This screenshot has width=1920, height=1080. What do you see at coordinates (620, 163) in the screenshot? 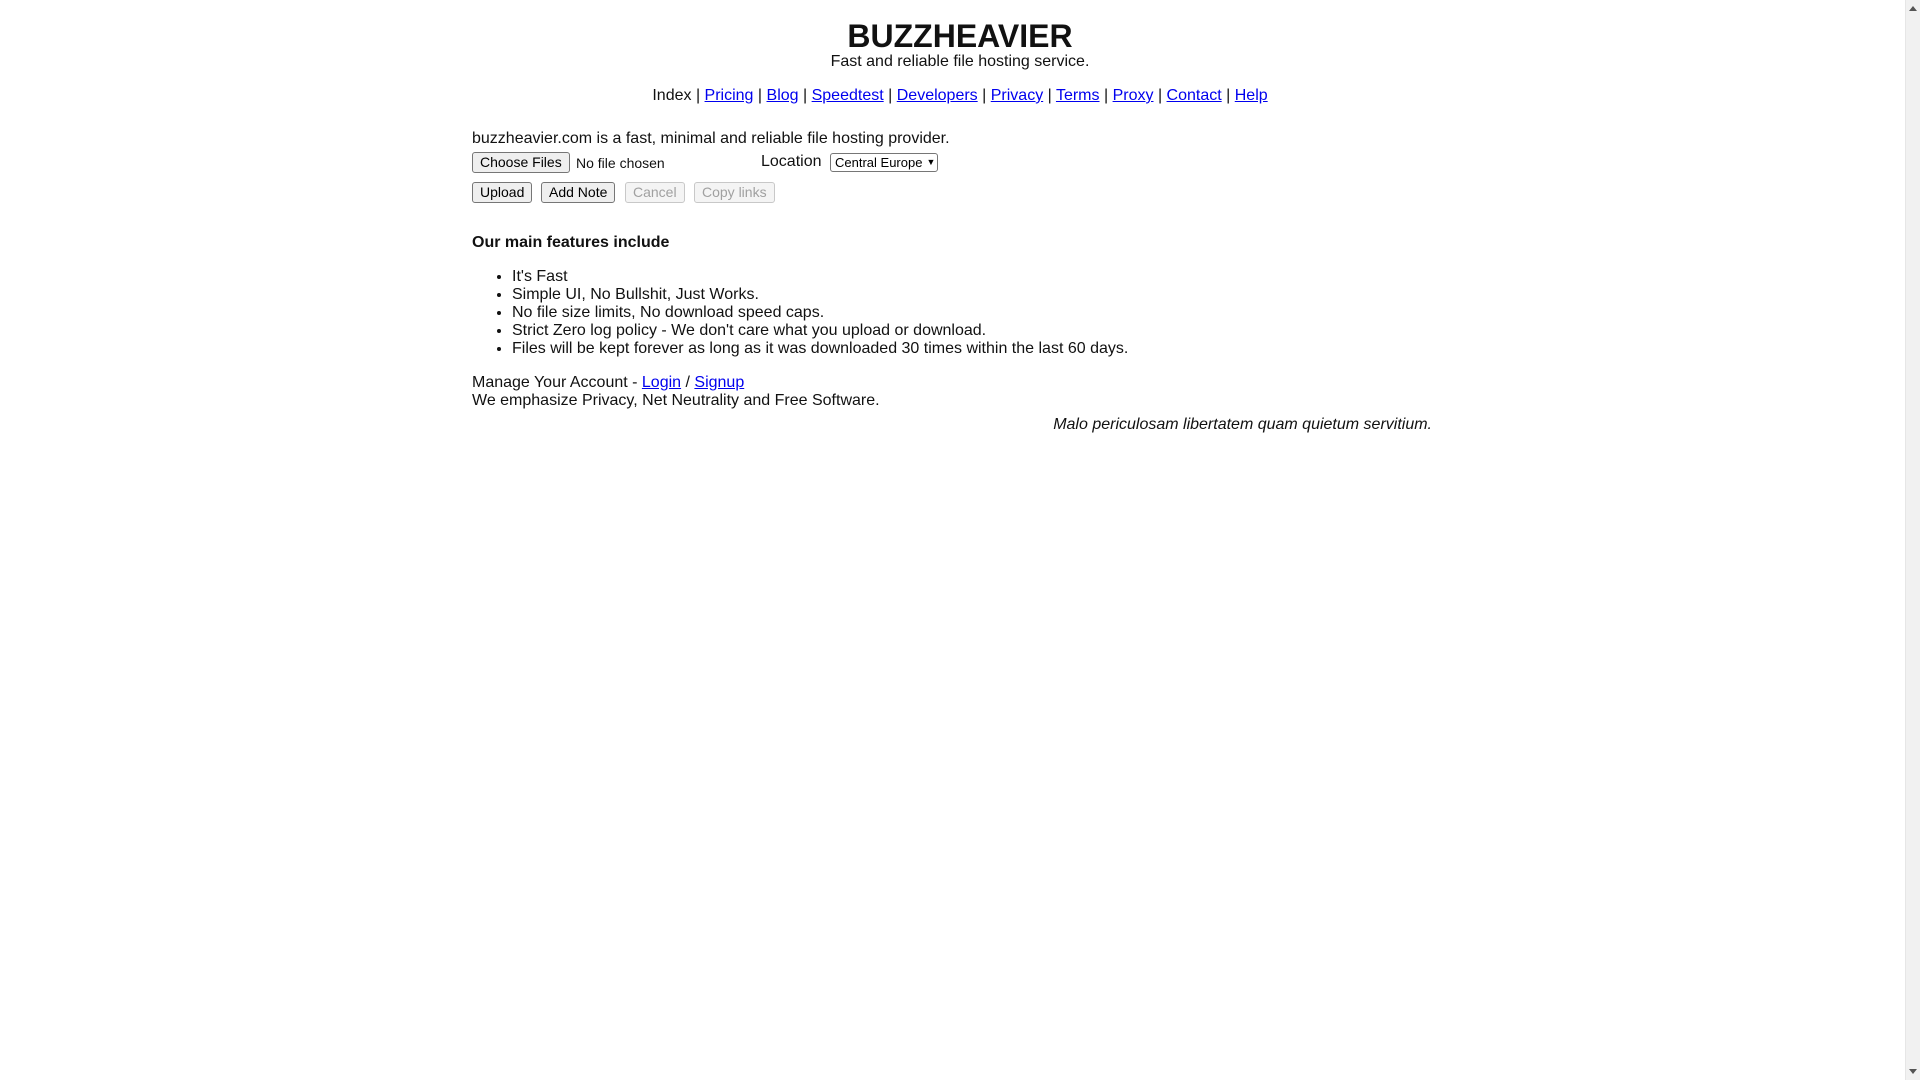
I see `file-status: No file chosen` at bounding box center [620, 163].